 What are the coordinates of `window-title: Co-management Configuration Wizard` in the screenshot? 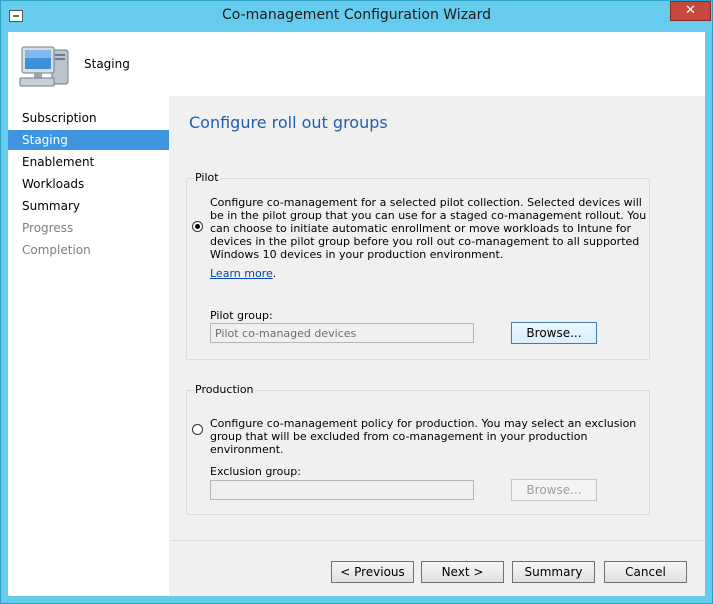 It's located at (356, 15).